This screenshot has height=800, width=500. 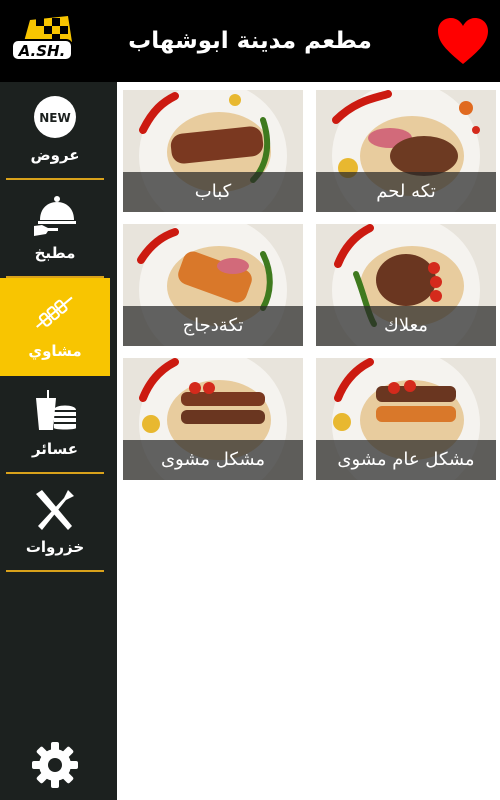 I want to click on sidebar-item-label: عسائر, so click(x=55, y=449).